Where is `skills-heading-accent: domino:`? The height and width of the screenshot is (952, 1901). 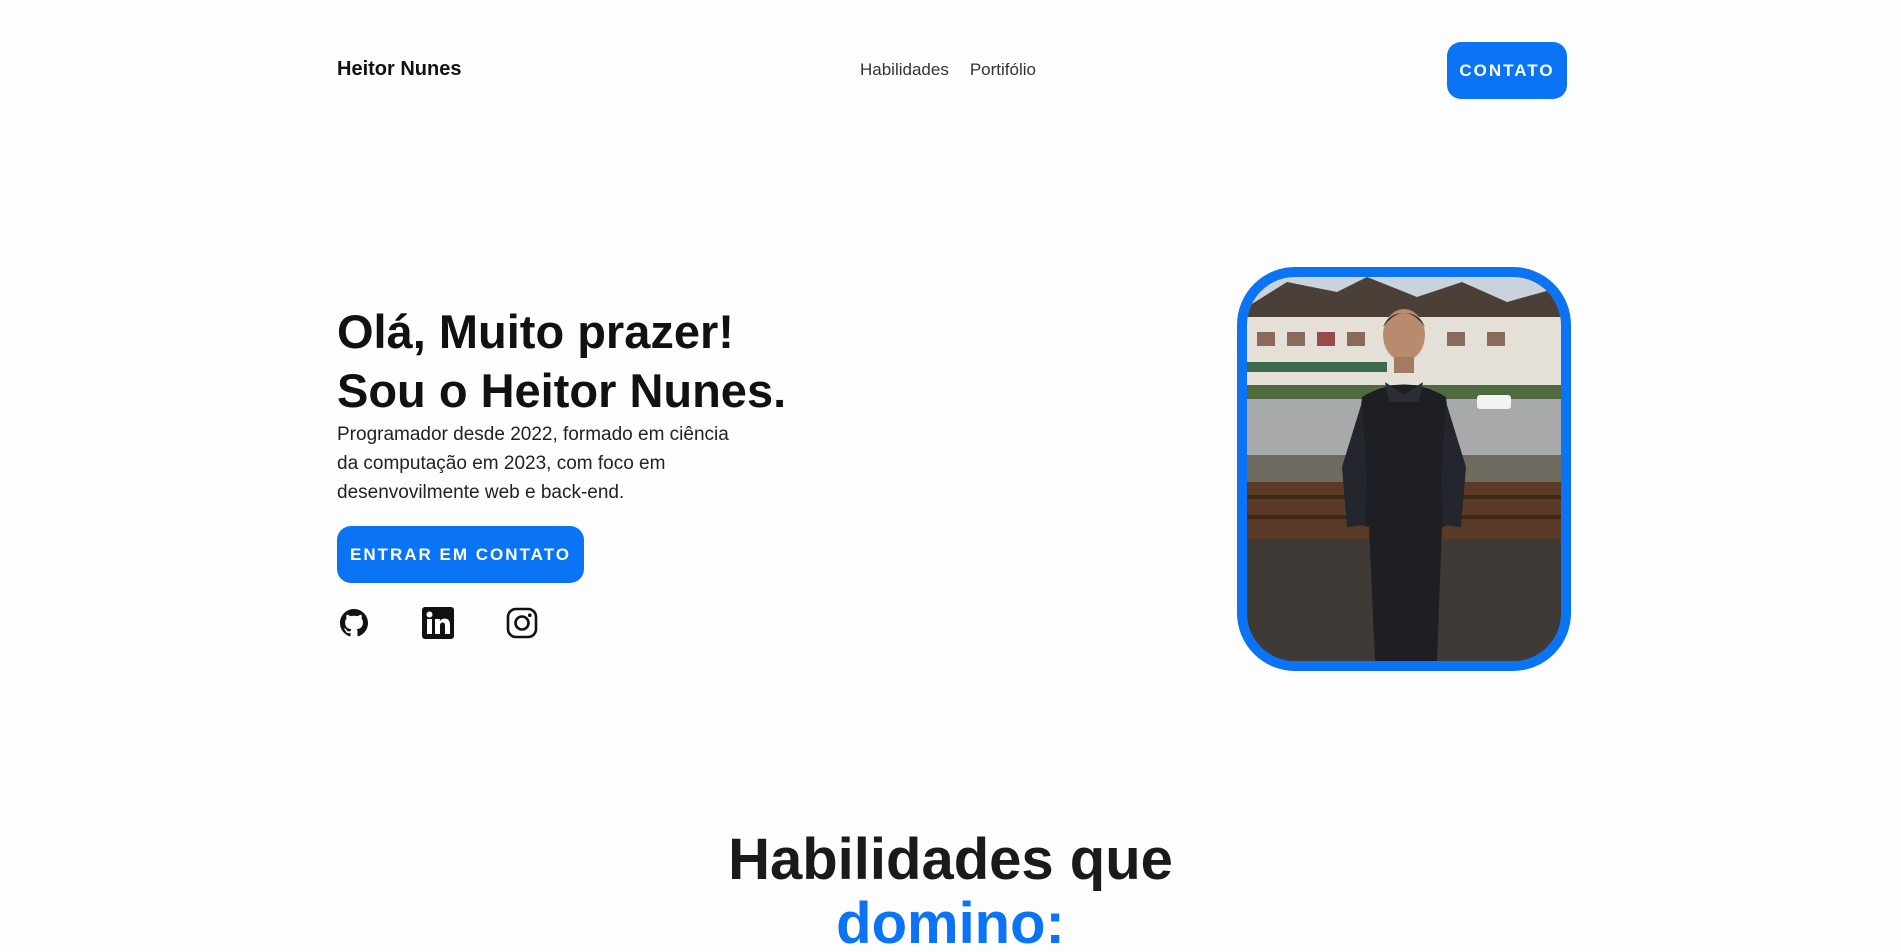
skills-heading-accent: domino: is located at coordinates (950, 921).